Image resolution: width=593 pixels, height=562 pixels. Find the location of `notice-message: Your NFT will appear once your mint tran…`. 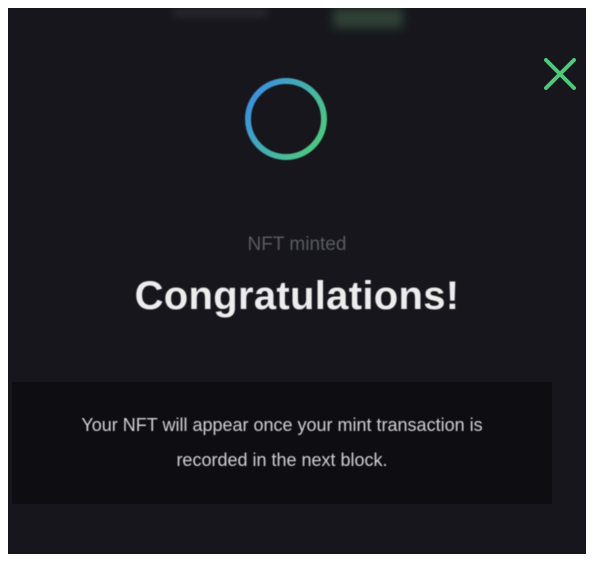

notice-message: Your NFT will appear once your mint tran… is located at coordinates (282, 442).